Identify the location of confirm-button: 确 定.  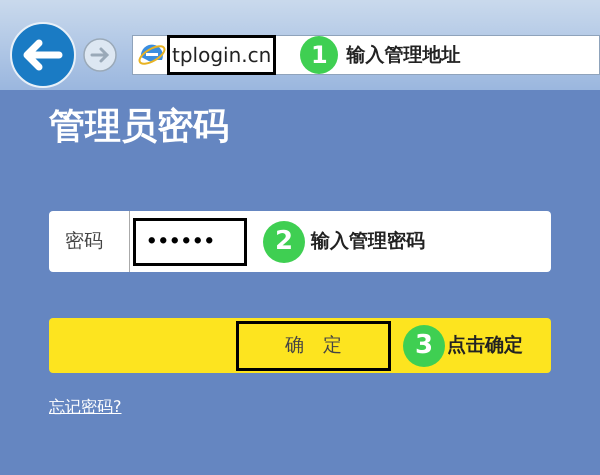
(313, 345).